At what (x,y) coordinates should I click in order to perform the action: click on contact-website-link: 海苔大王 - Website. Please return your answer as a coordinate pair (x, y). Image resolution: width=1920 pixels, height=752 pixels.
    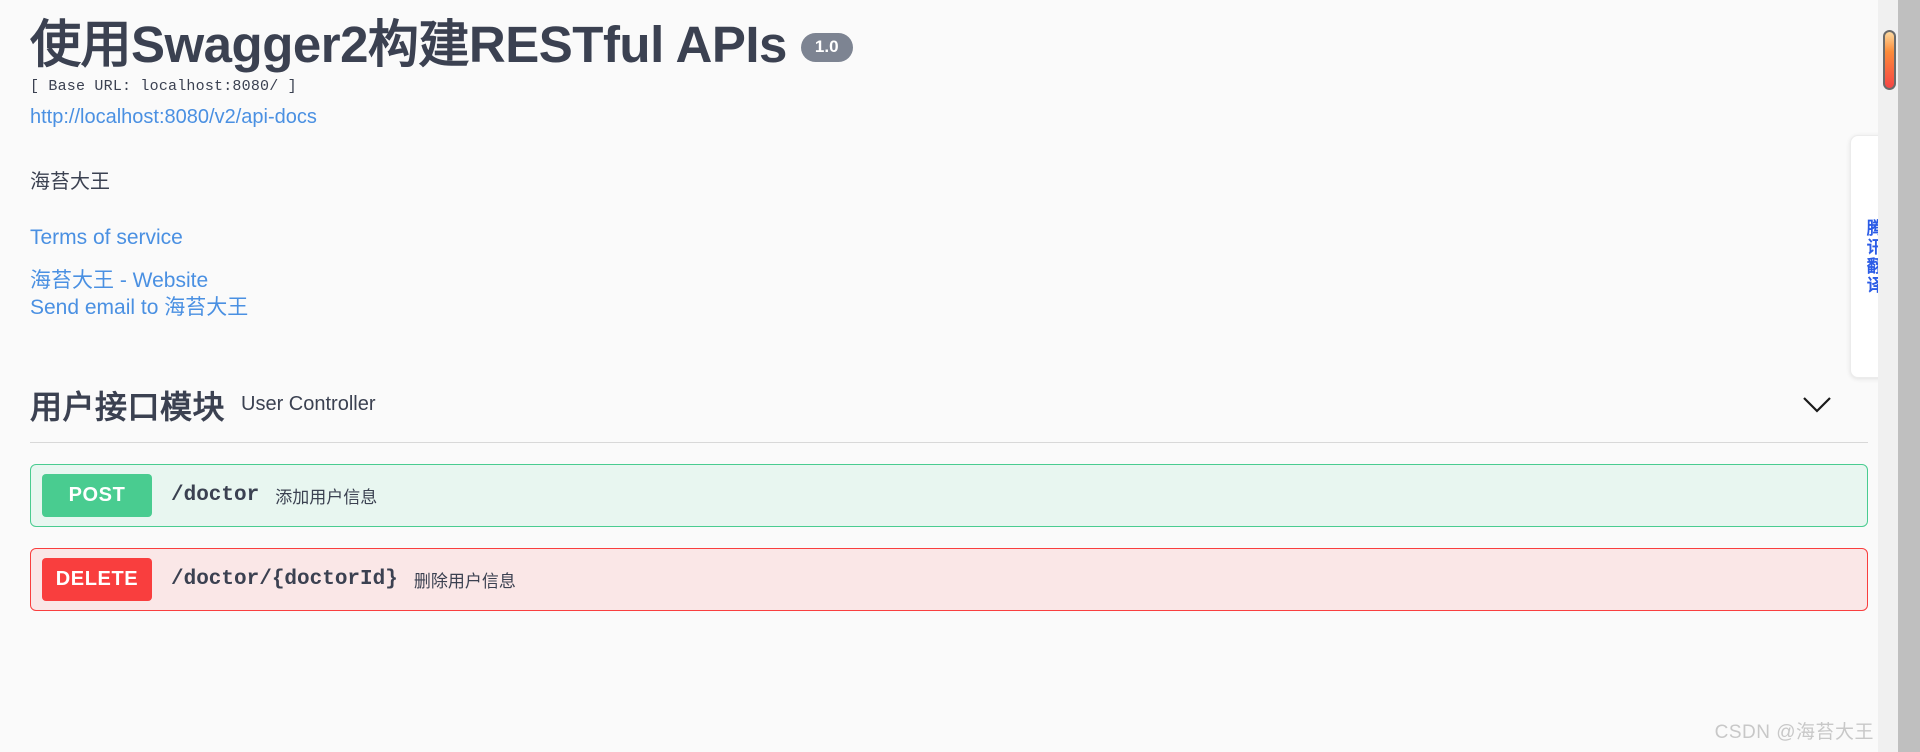
    Looking at the image, I should click on (949, 281).